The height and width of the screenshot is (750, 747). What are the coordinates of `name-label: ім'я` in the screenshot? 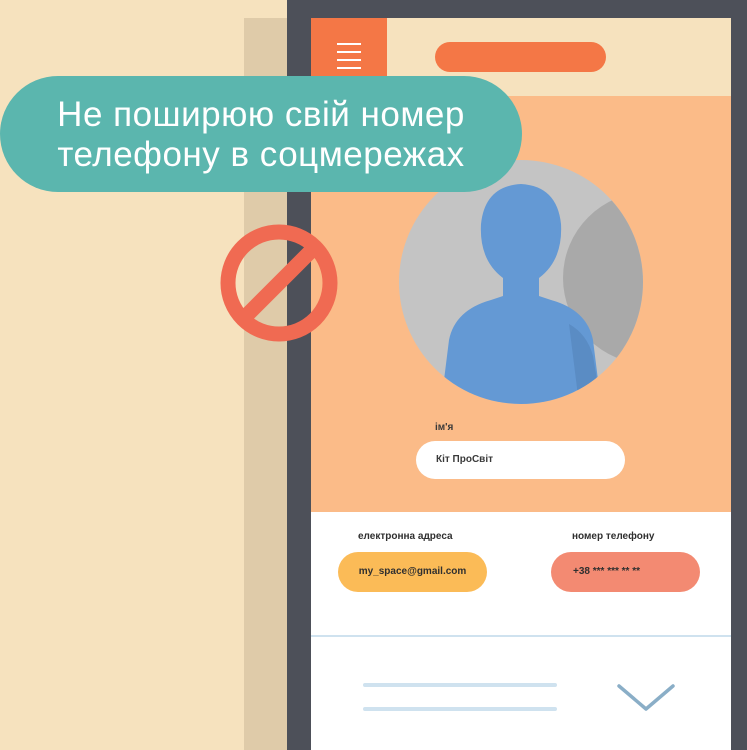 It's located at (444, 427).